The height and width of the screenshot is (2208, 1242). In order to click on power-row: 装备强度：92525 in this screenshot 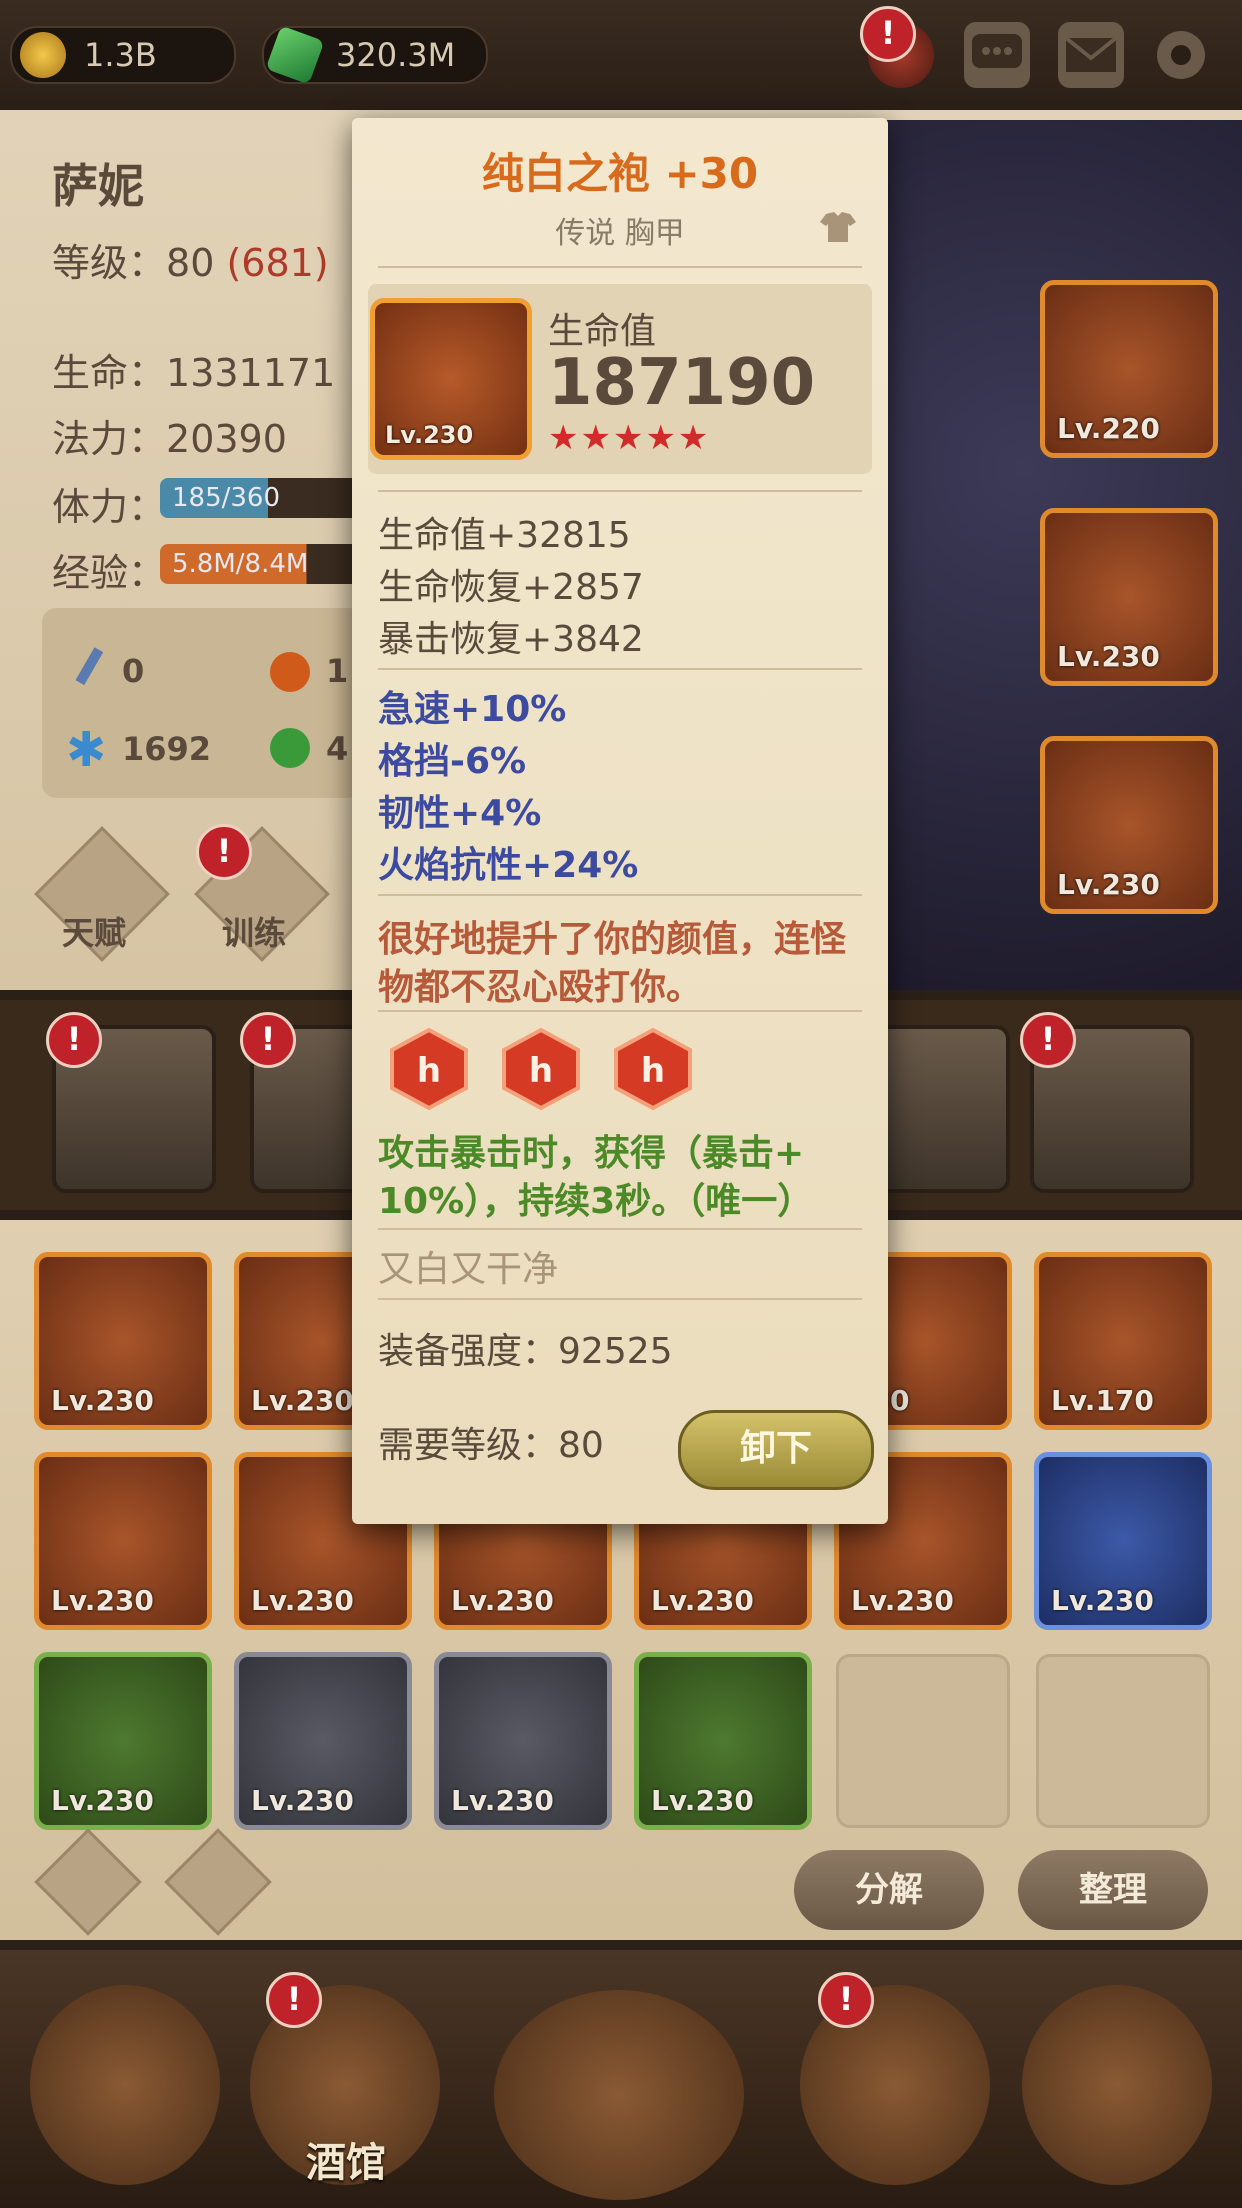, I will do `click(525, 1348)`.